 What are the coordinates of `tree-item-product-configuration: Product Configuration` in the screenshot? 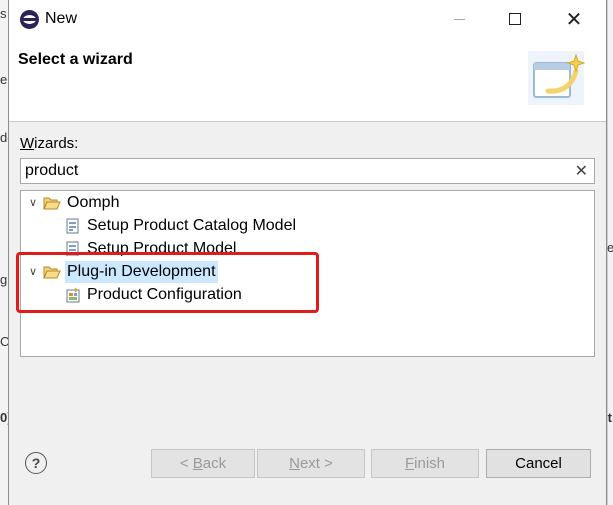 It's located at (154, 295).